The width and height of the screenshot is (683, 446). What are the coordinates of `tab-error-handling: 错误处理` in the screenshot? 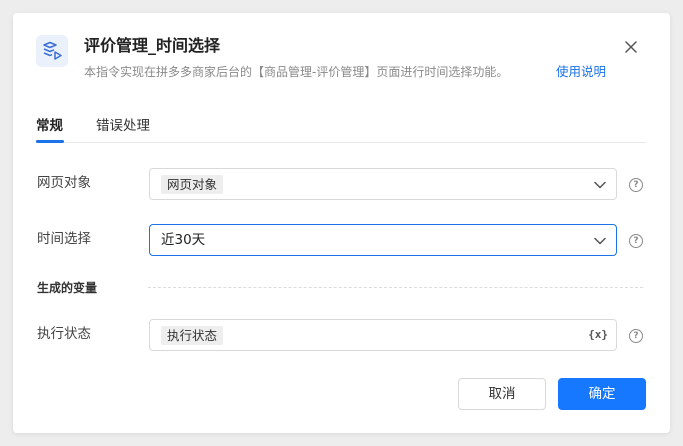 It's located at (123, 126).